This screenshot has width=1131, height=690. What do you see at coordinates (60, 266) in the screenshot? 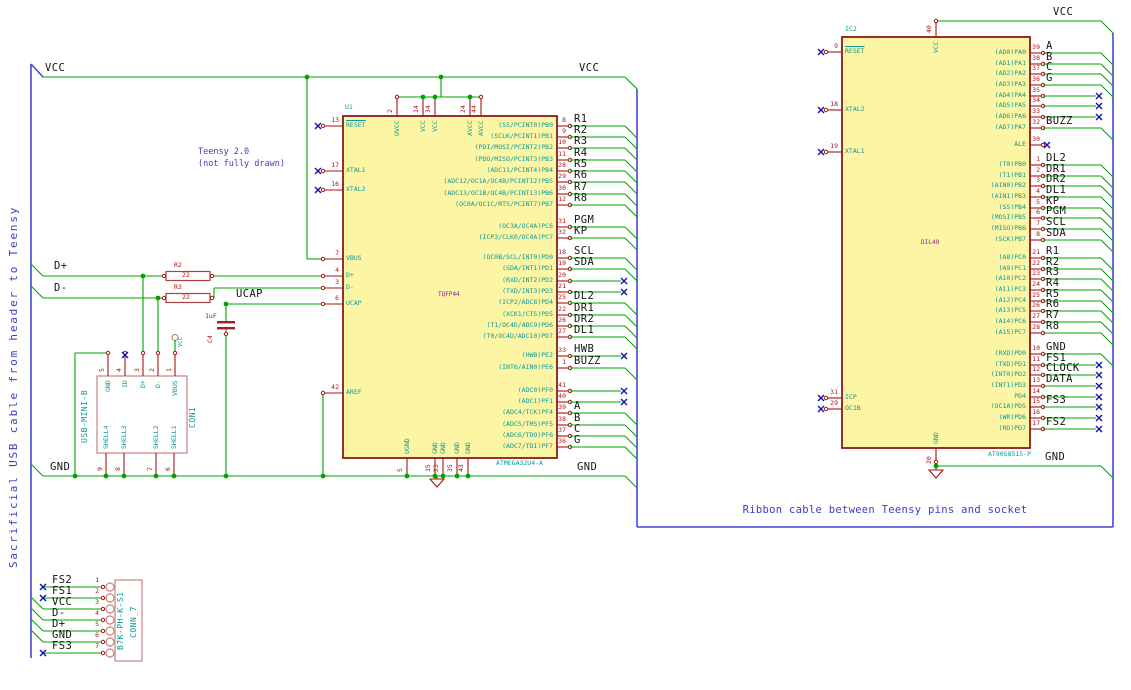
I see `net-label-dplus: D+` at bounding box center [60, 266].